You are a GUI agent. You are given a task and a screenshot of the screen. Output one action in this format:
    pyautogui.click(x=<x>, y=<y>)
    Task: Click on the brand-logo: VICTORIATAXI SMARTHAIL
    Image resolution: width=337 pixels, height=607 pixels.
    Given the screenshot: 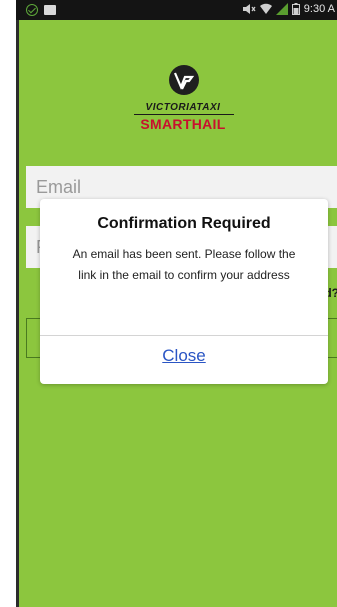 What is the action you would take?
    pyautogui.click(x=188, y=104)
    